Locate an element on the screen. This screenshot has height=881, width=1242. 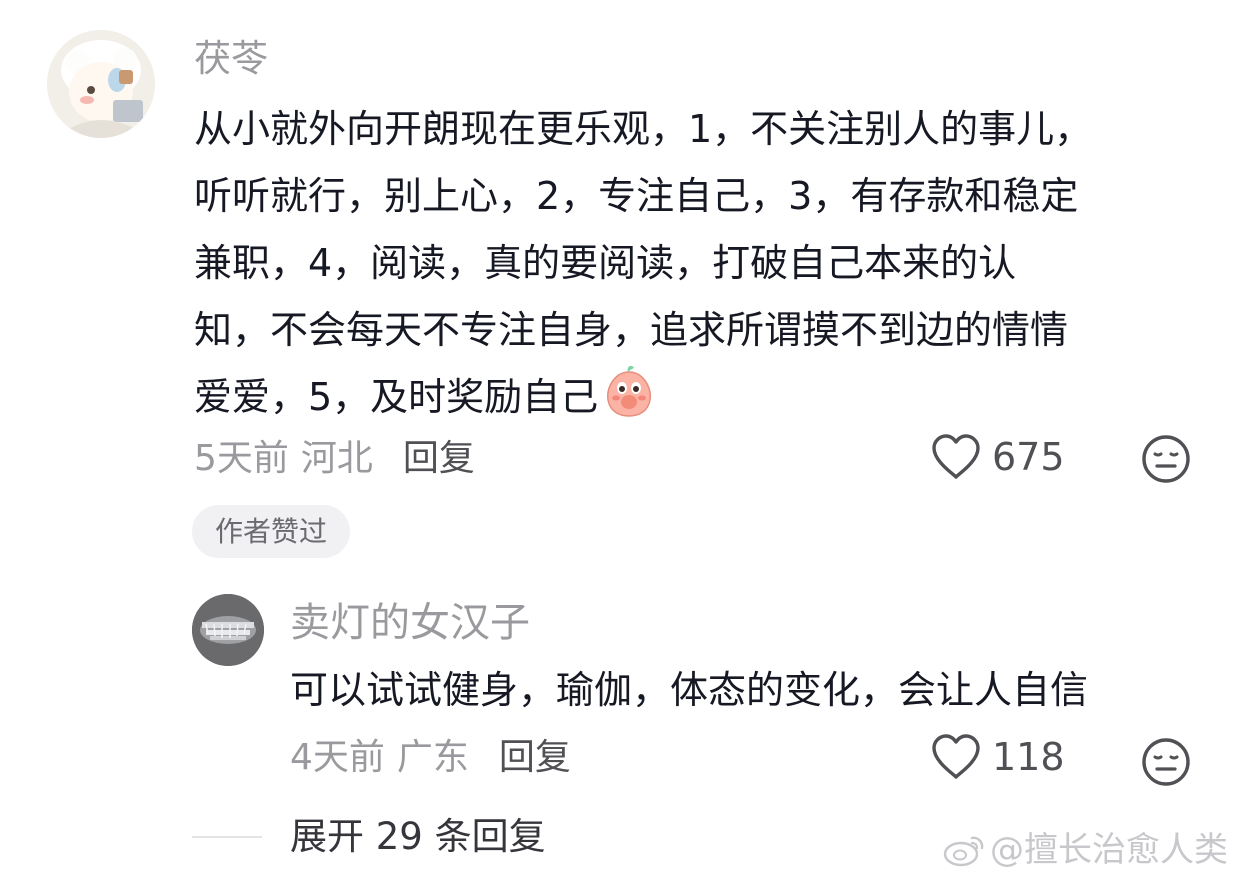
reply-dislike-button is located at coordinates (1166, 764).